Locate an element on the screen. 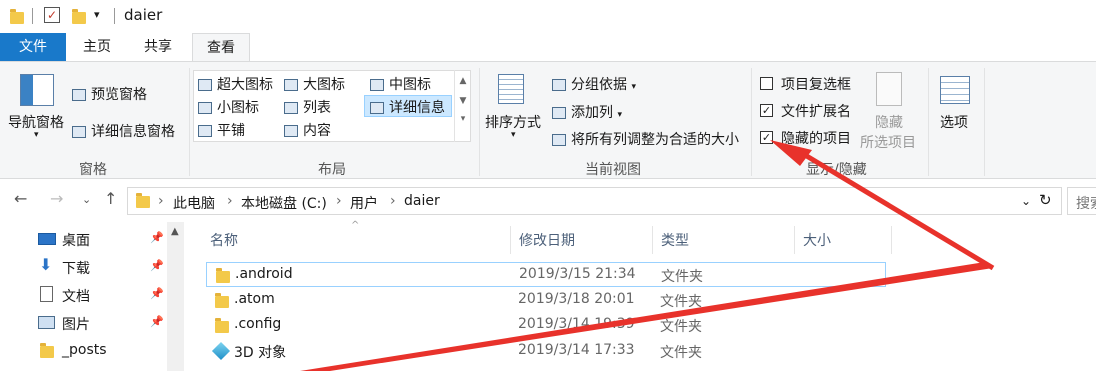 The image size is (1096, 371). breadcrumb-daier: daier is located at coordinates (422, 201).